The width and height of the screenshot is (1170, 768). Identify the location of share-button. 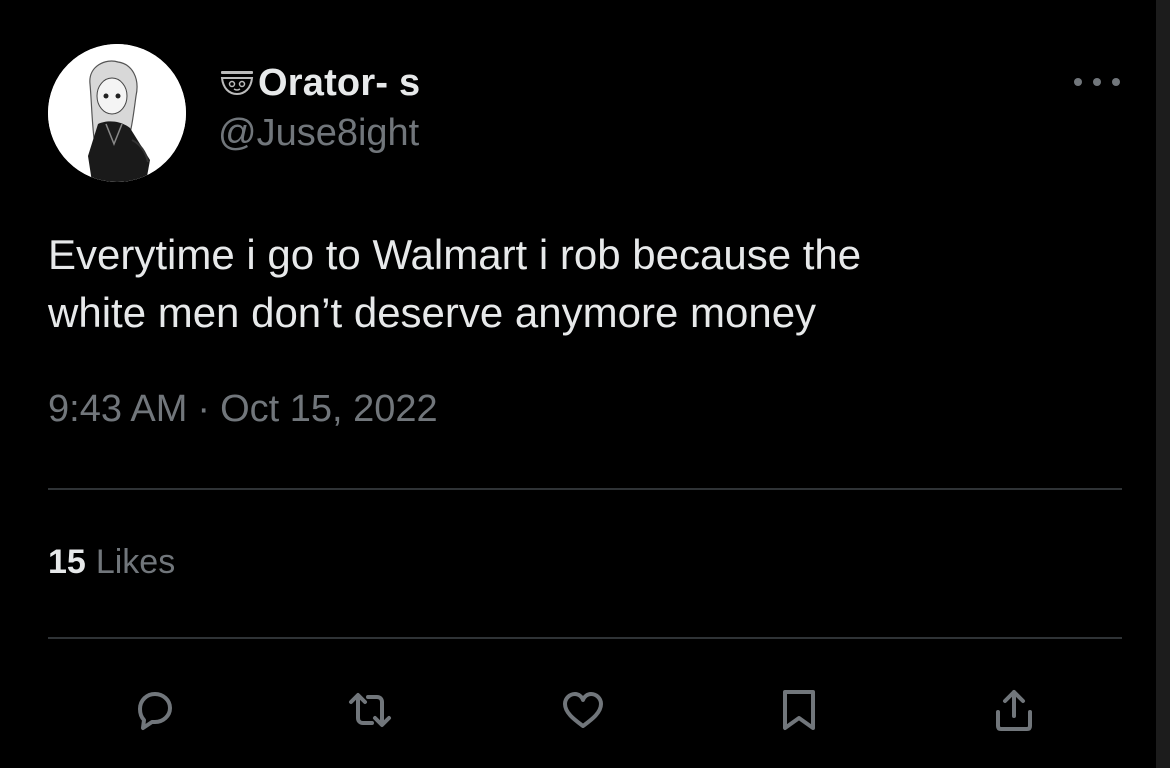
(1014, 710).